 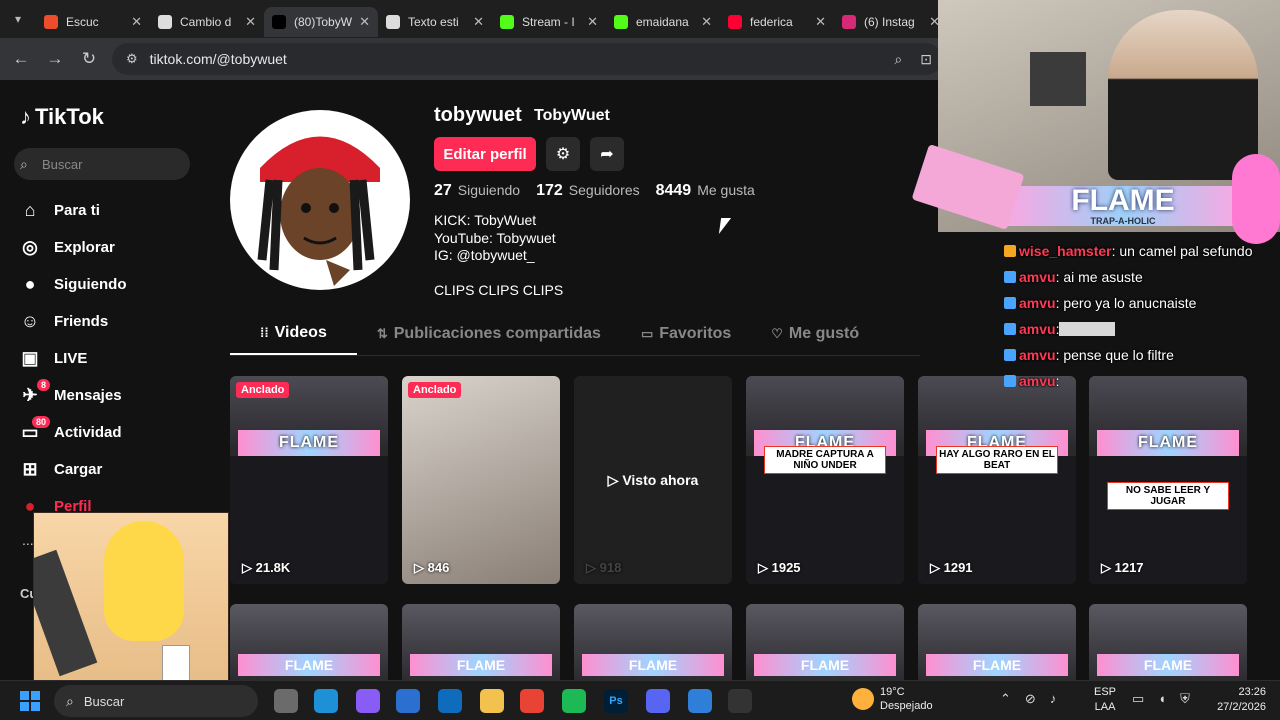 I want to click on sidebar-item-live: ▣ LIVE, so click(x=71, y=358).